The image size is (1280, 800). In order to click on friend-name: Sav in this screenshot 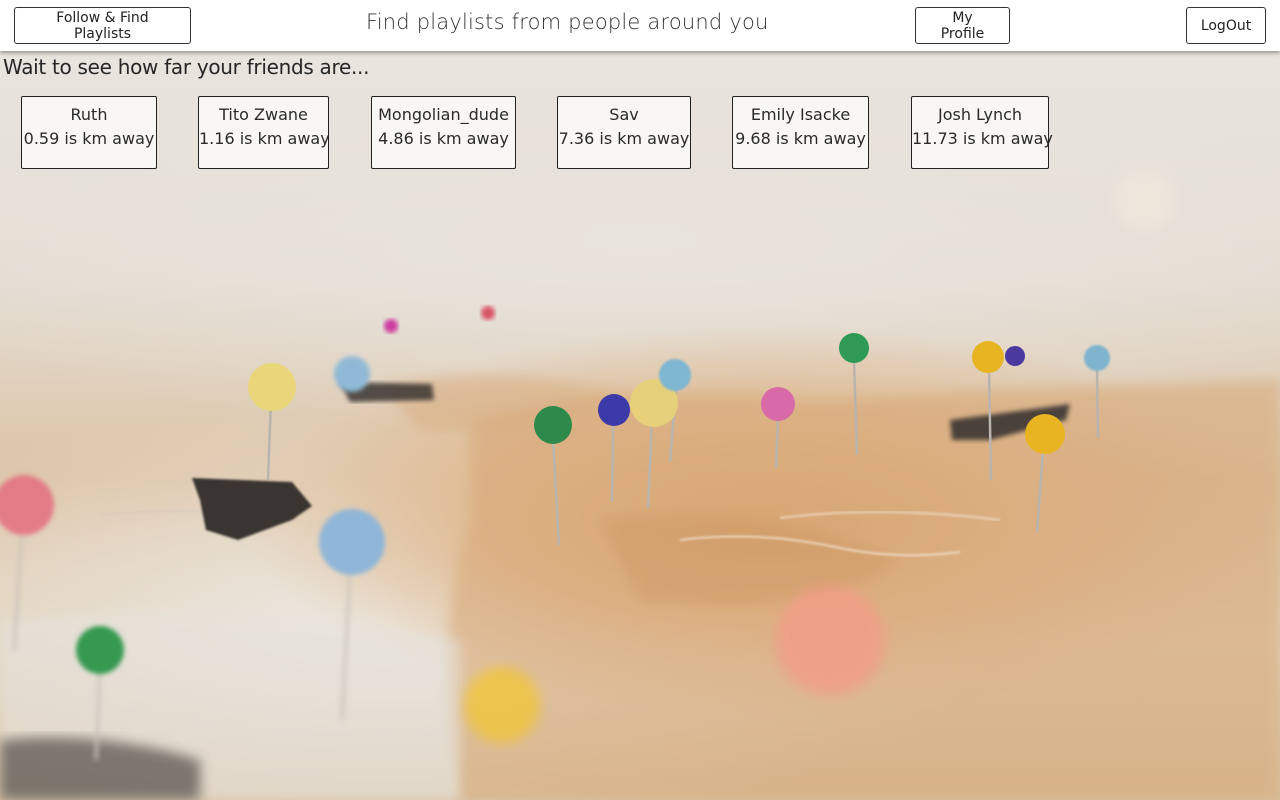, I will do `click(624, 114)`.